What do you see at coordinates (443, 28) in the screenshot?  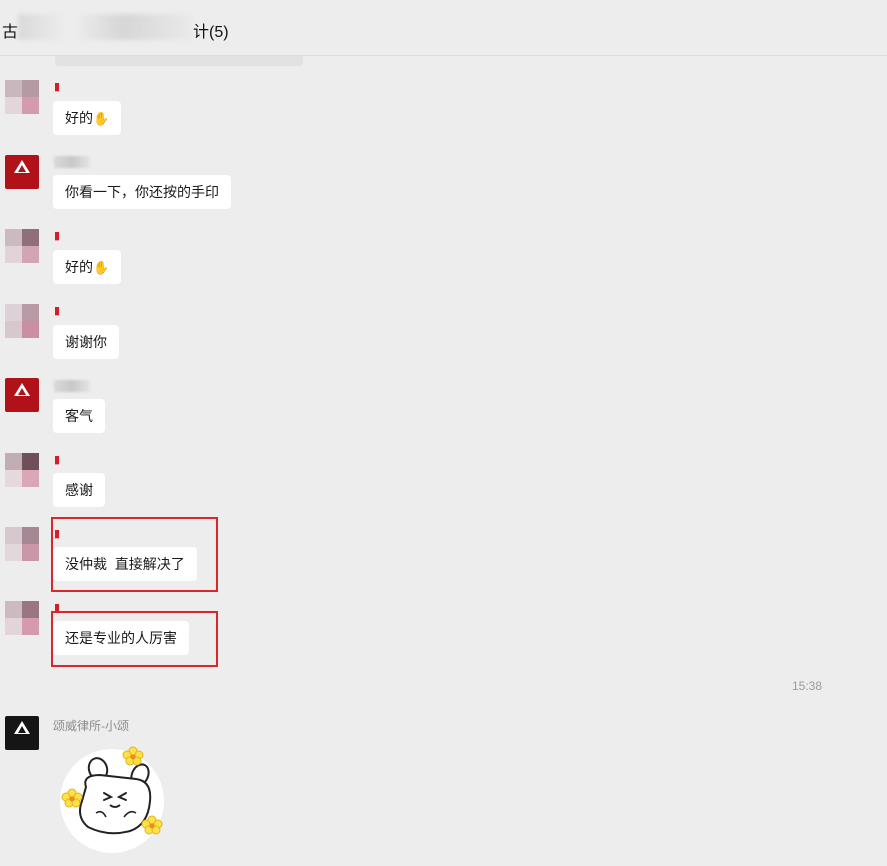 I see `chat-header: 古 计(5)` at bounding box center [443, 28].